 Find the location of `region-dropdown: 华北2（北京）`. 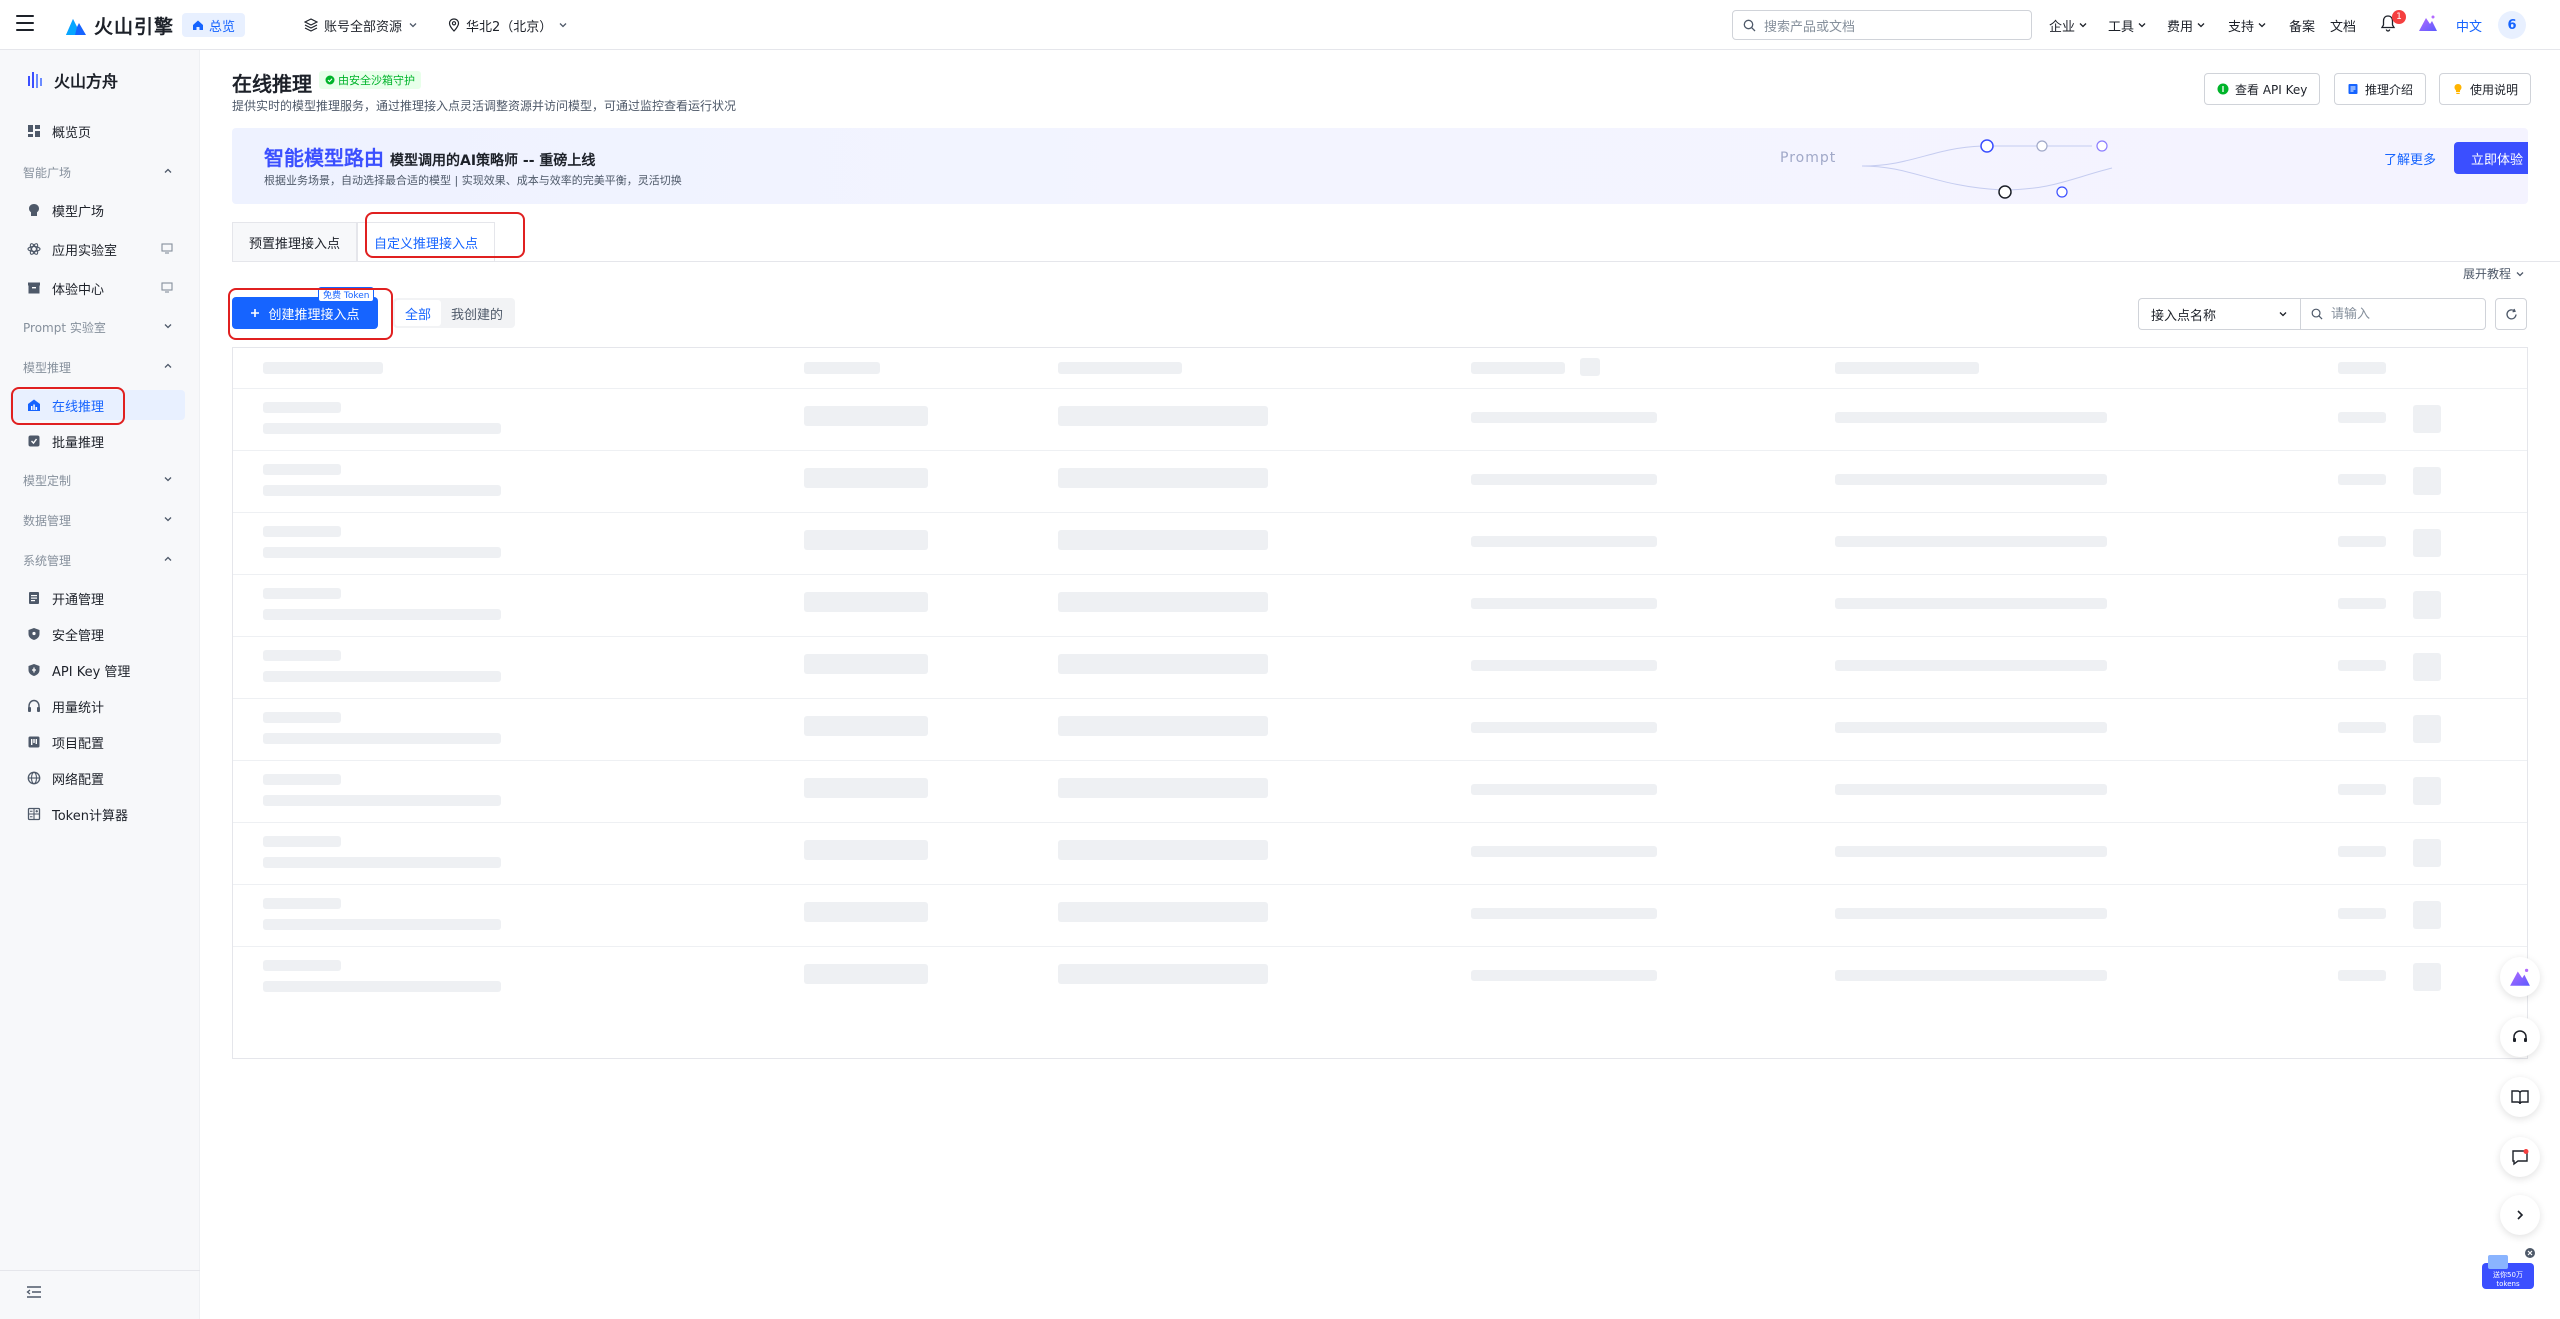

region-dropdown: 华北2（北京） is located at coordinates (508, 25).